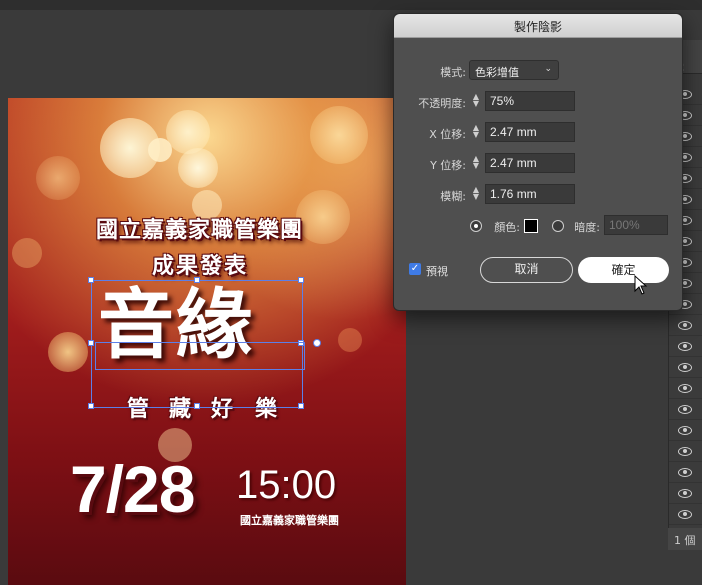 The image size is (702, 585). I want to click on chevron-down-icon: ⌄, so click(548, 69).